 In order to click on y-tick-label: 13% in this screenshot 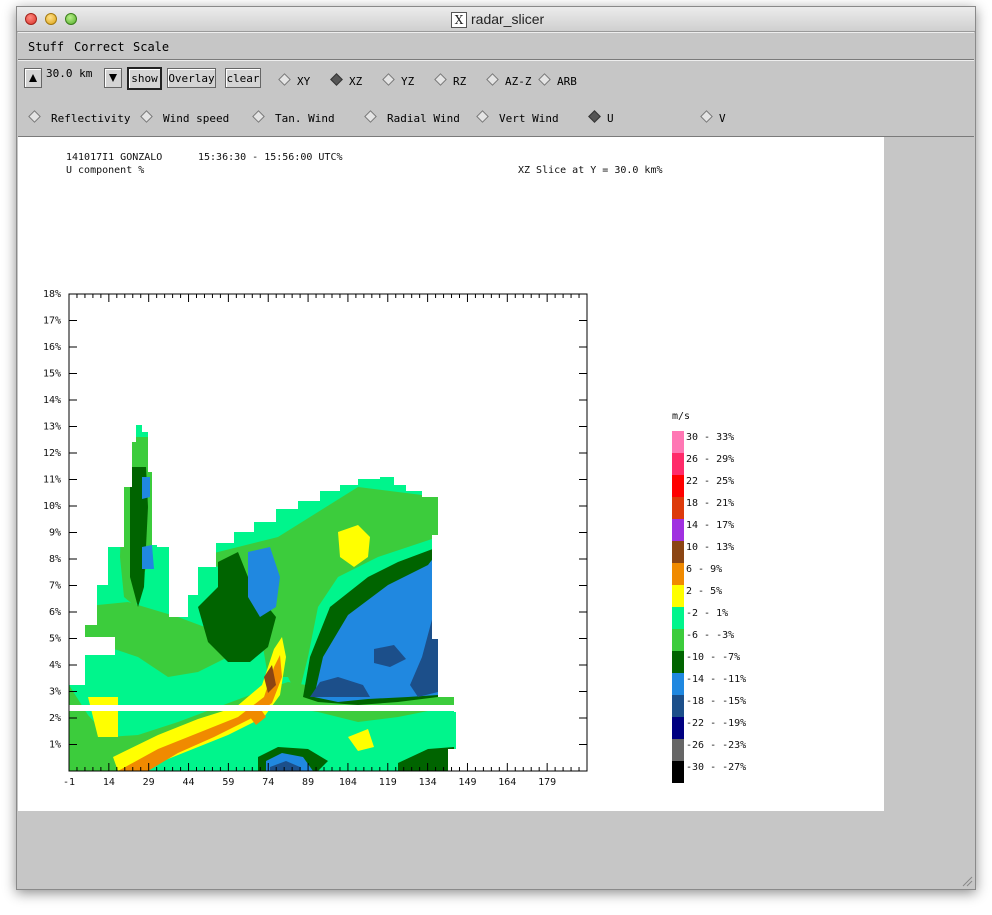, I will do `click(52, 427)`.